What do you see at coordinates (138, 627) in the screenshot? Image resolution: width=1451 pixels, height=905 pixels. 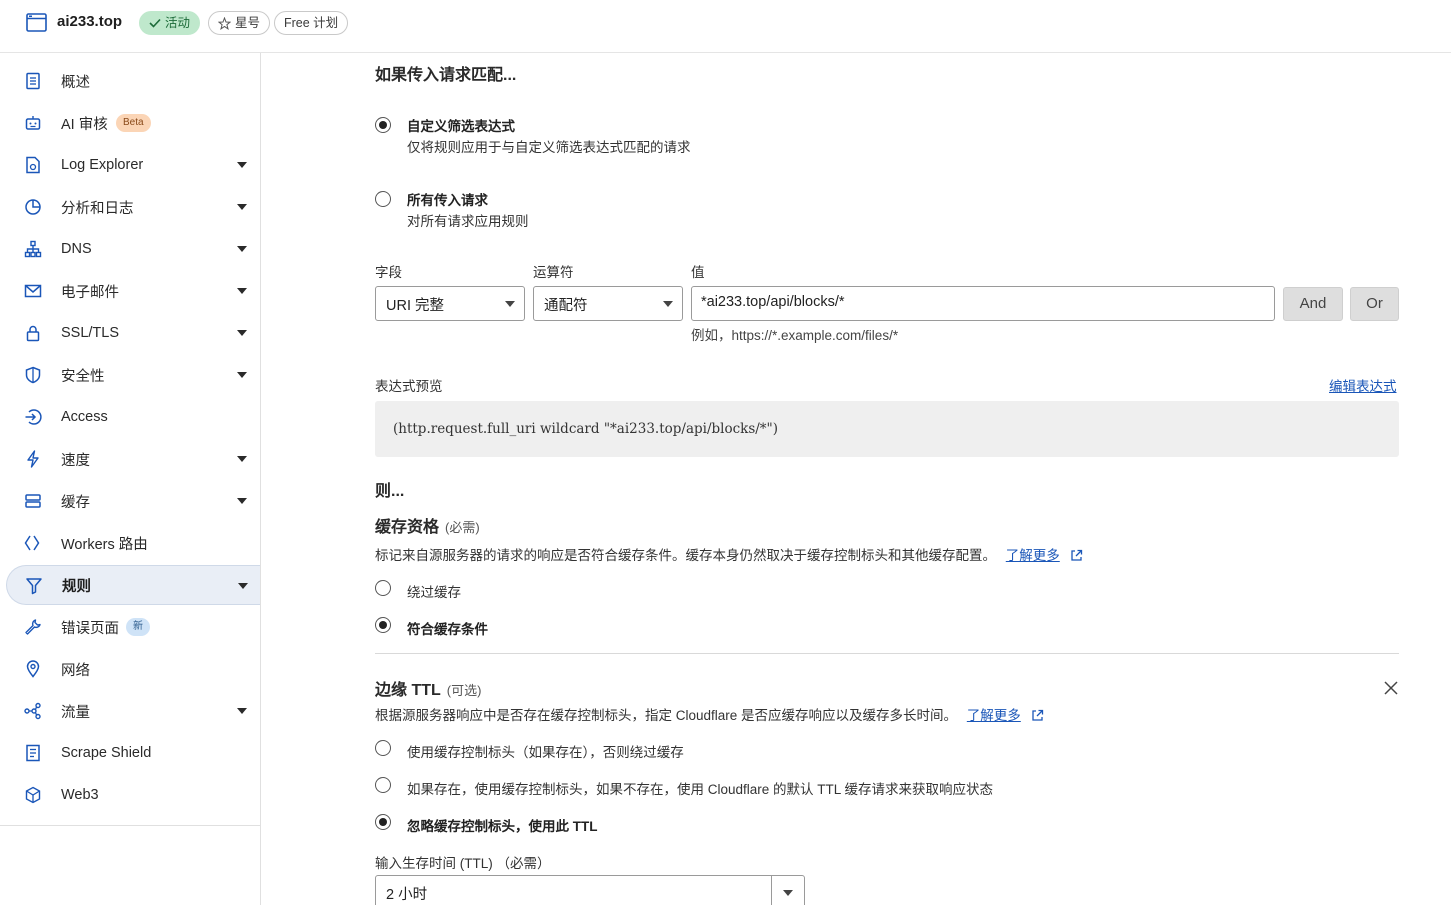 I see `new-badge: 新` at bounding box center [138, 627].